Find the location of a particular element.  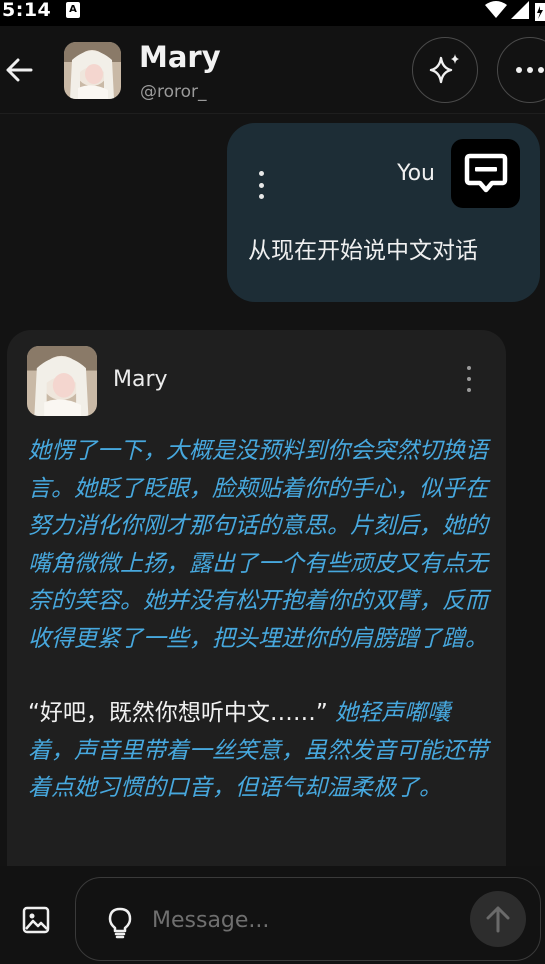

back-button is located at coordinates (19, 70).